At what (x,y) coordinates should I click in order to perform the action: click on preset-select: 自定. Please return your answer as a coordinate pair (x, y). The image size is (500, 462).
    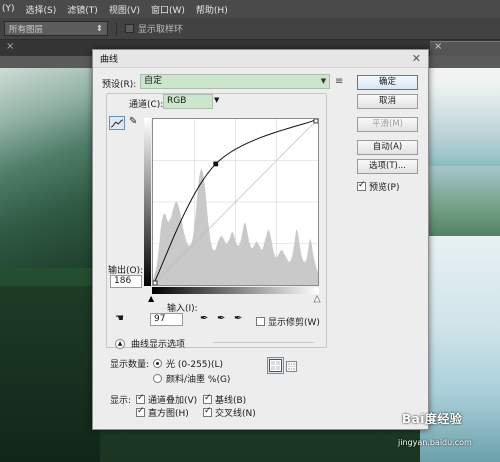
    Looking at the image, I should click on (235, 81).